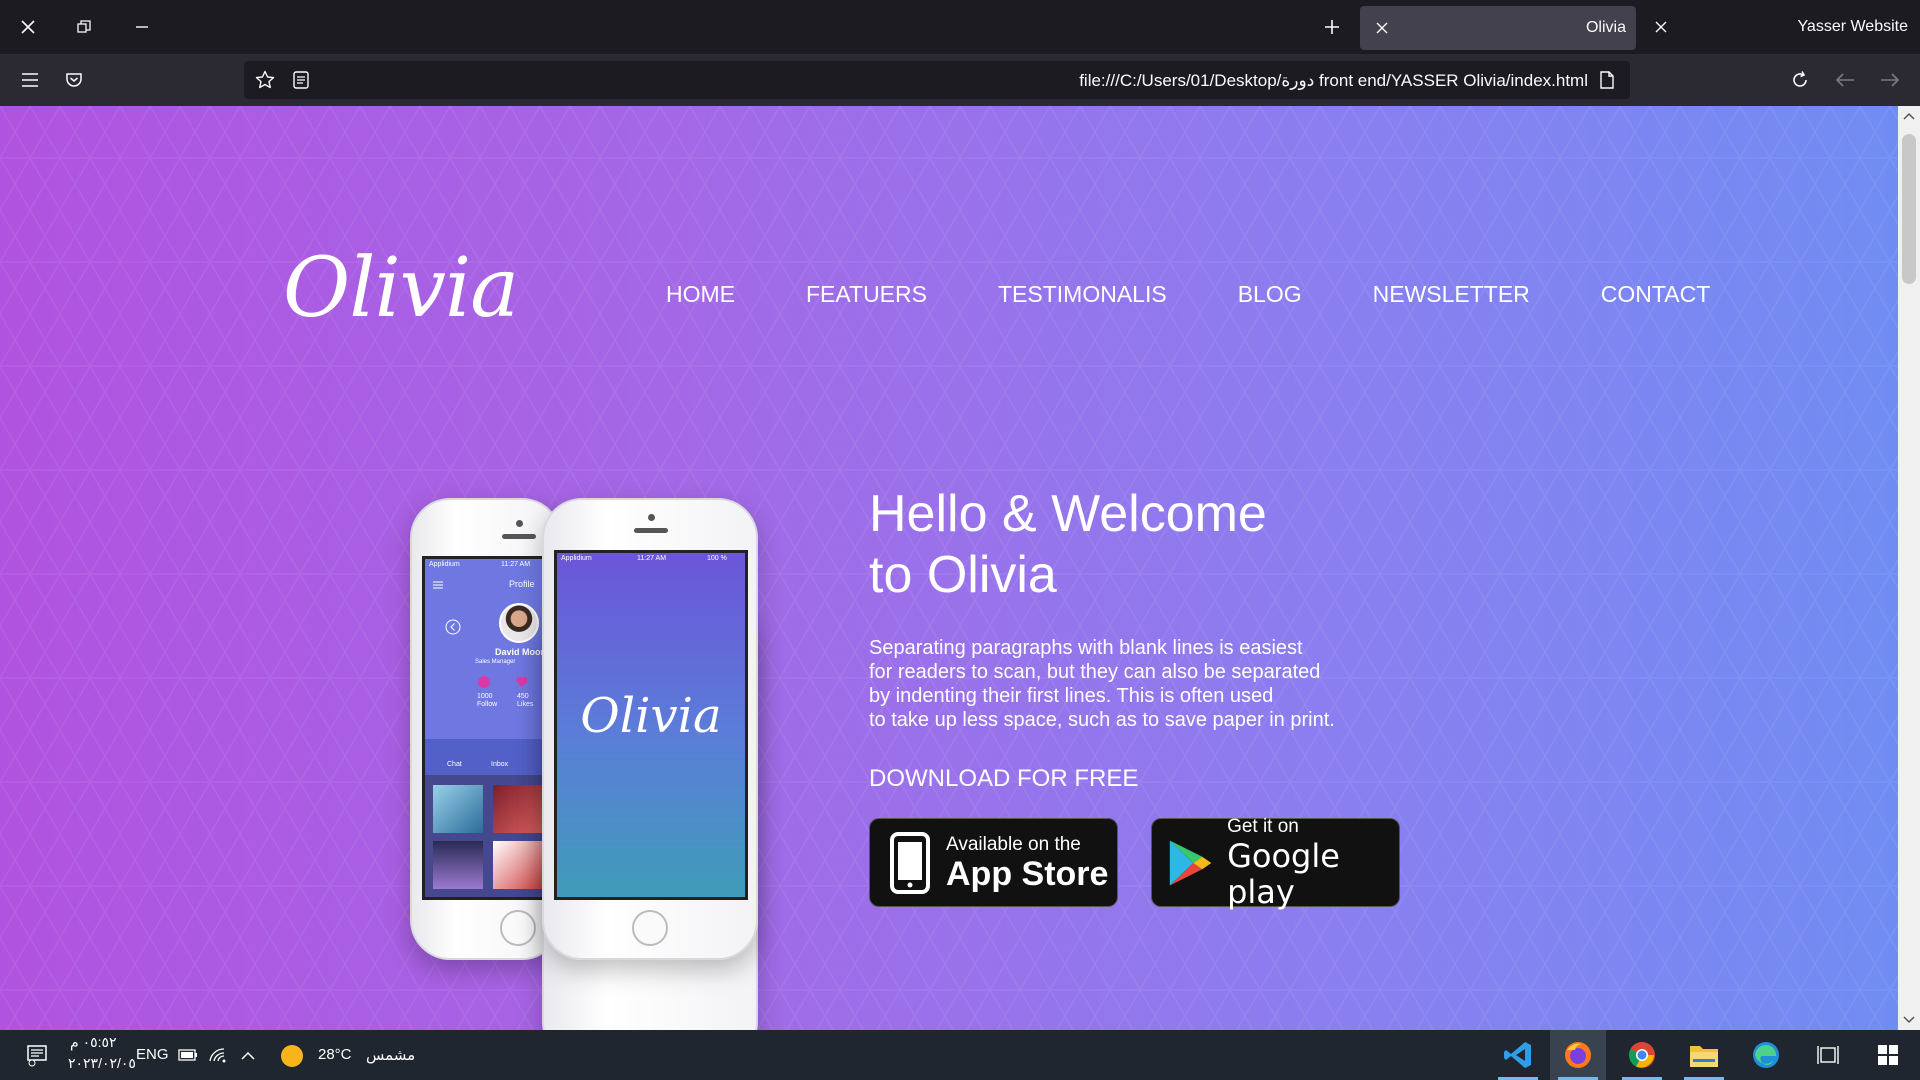  I want to click on edge-icon, so click(1766, 1055).